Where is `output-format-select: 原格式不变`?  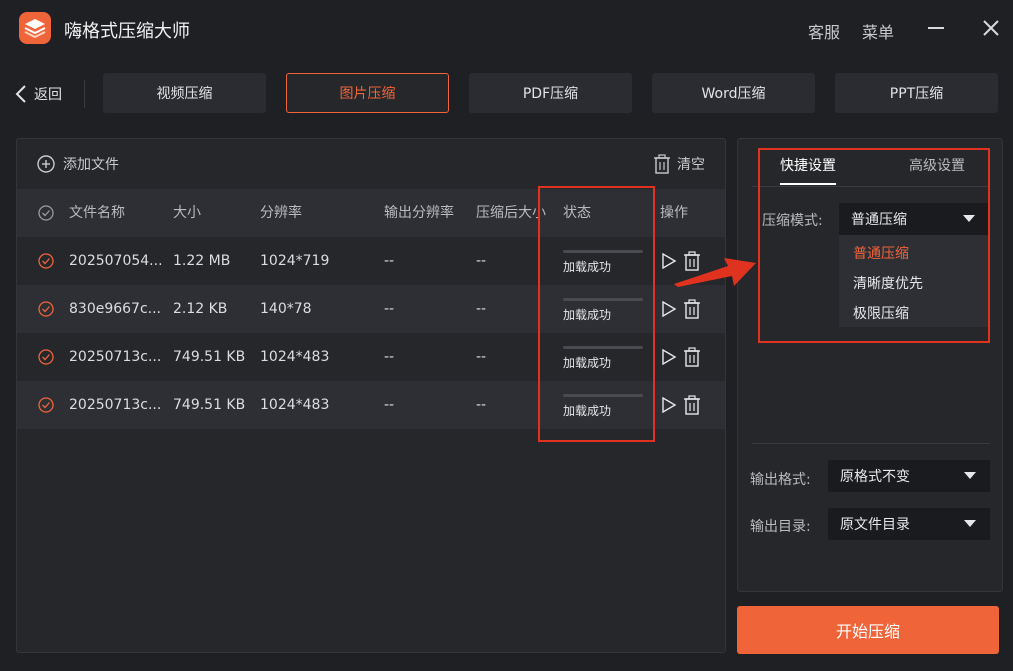
output-format-select: 原格式不变 is located at coordinates (909, 476).